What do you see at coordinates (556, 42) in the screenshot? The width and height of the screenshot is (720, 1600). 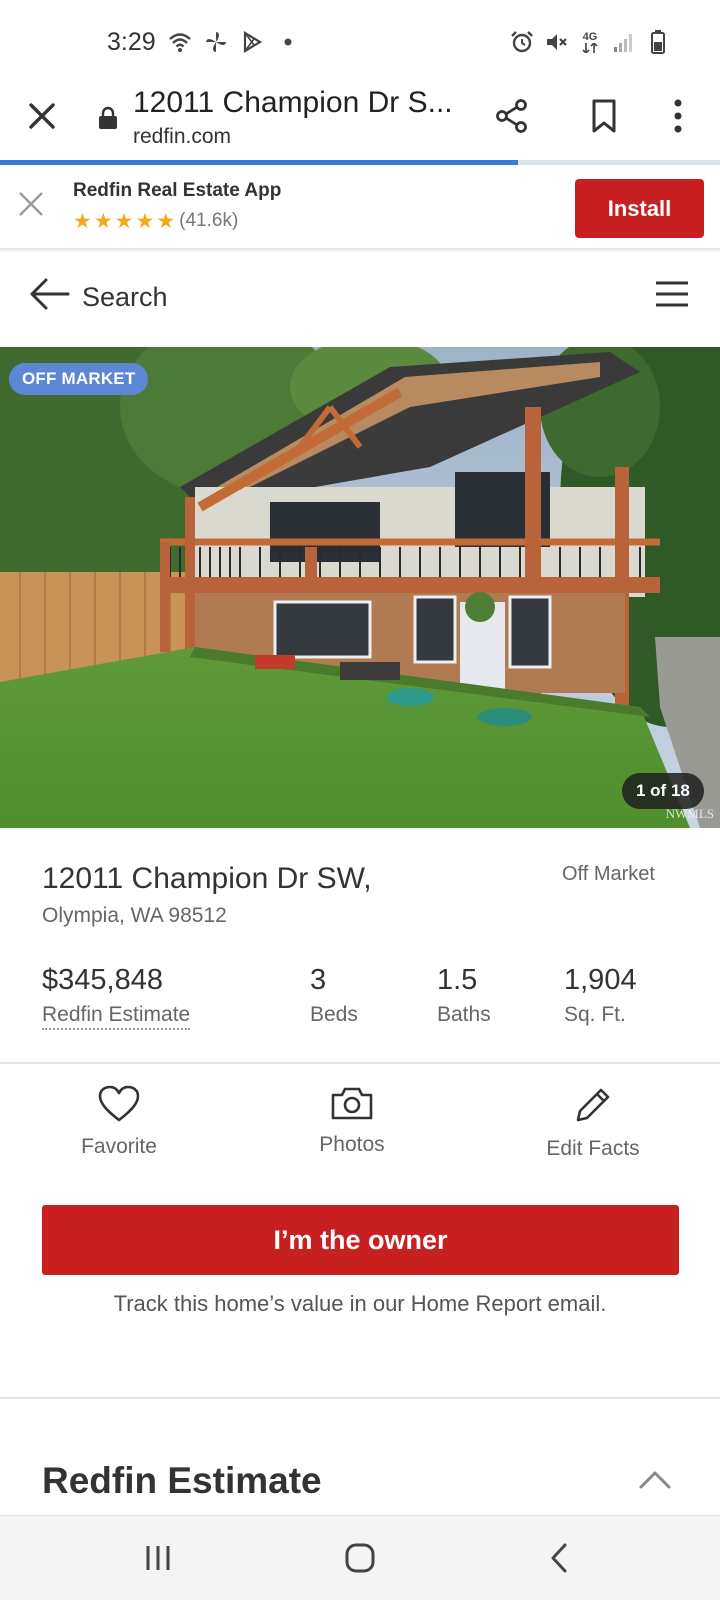 I see `mute-icon` at bounding box center [556, 42].